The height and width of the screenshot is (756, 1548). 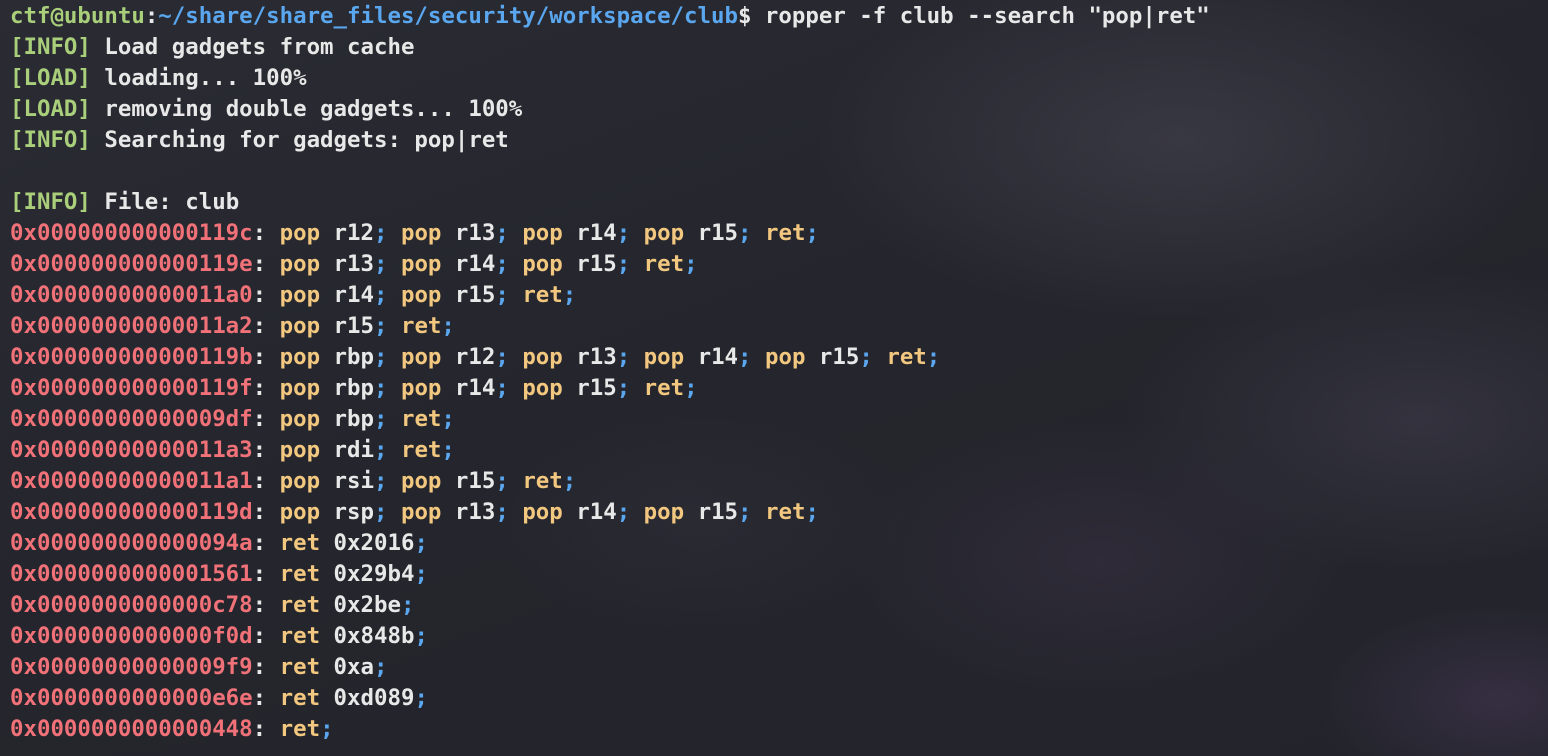 I want to click on gadget-address: 0x0000000000001561, so click(x=131, y=574).